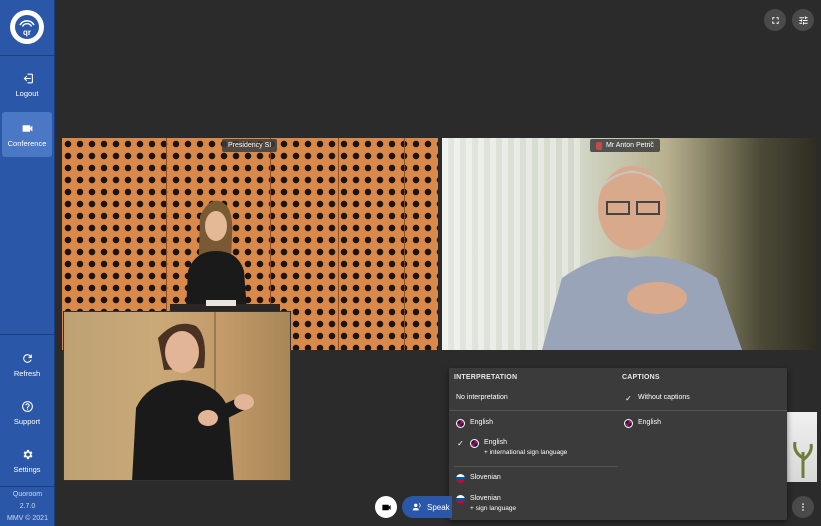 The width and height of the screenshot is (821, 526). What do you see at coordinates (416, 507) in the screenshot?
I see `speak-person-icon` at bounding box center [416, 507].